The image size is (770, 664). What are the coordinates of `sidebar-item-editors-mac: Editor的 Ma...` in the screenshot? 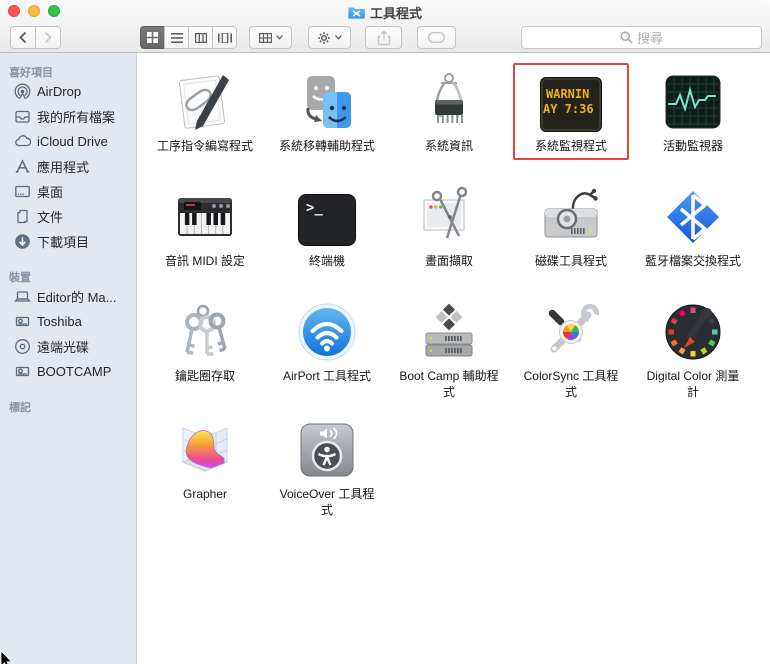 It's located at (68, 296).